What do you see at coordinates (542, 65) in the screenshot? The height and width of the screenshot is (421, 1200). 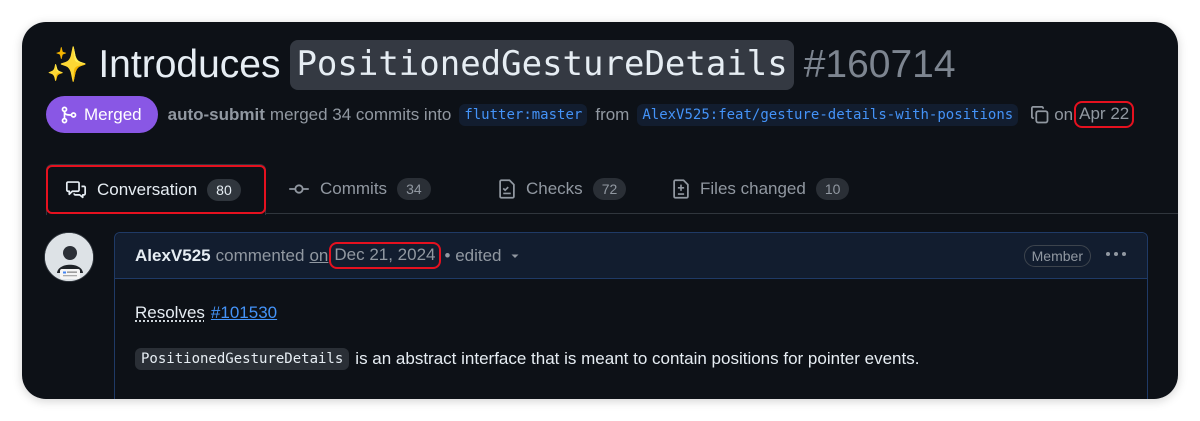 I see `pr-title-code: PositionedGestureDetails` at bounding box center [542, 65].